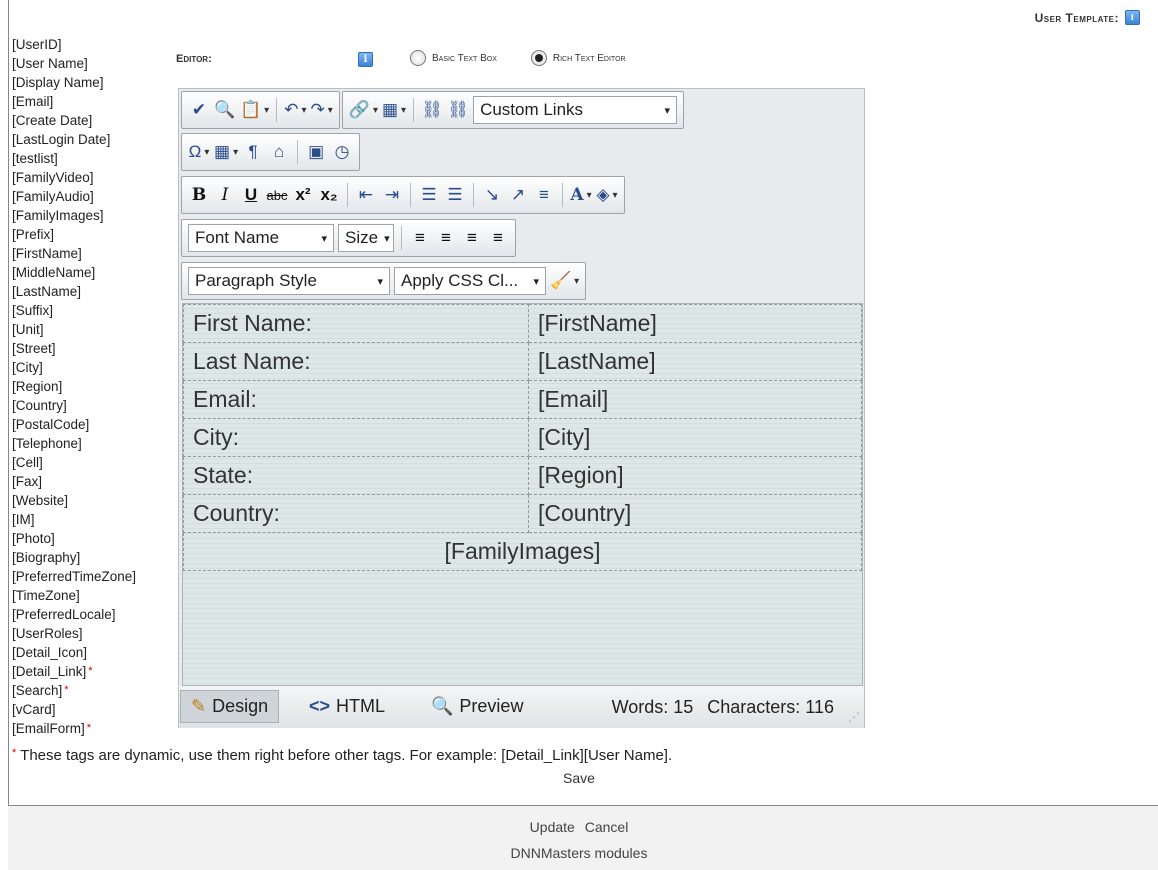 Image resolution: width=1158 pixels, height=870 pixels. Describe the element at coordinates (607, 827) in the screenshot. I see `cancel-button: Cancel` at that location.